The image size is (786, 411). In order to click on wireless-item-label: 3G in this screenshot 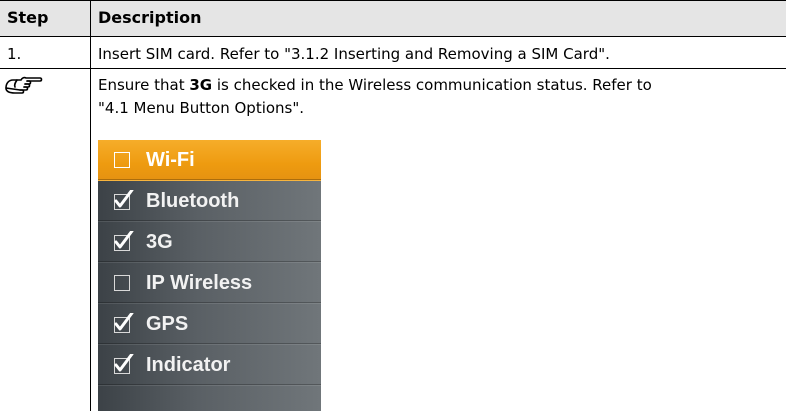, I will do `click(159, 242)`.